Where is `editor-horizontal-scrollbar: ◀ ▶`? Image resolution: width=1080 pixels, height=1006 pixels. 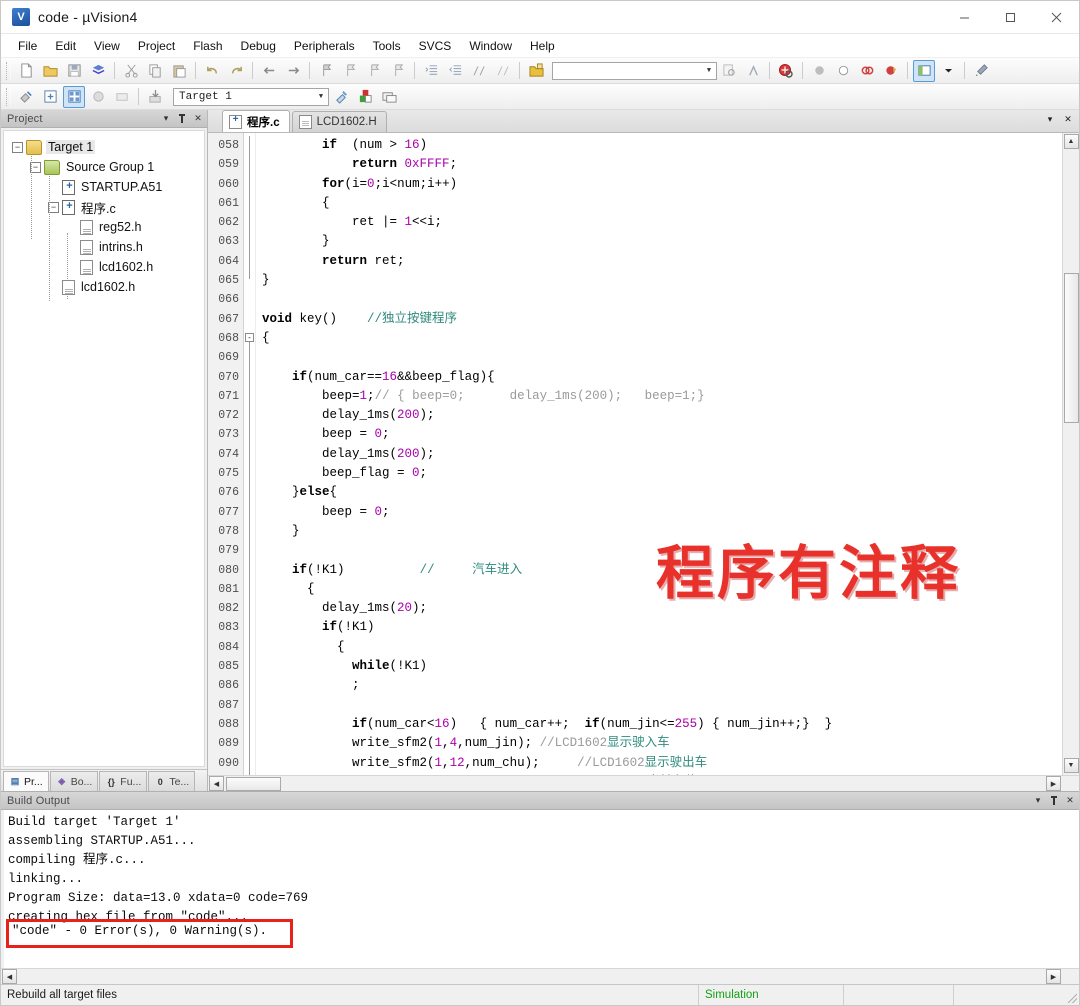 editor-horizontal-scrollbar: ◀ ▶ is located at coordinates (643, 783).